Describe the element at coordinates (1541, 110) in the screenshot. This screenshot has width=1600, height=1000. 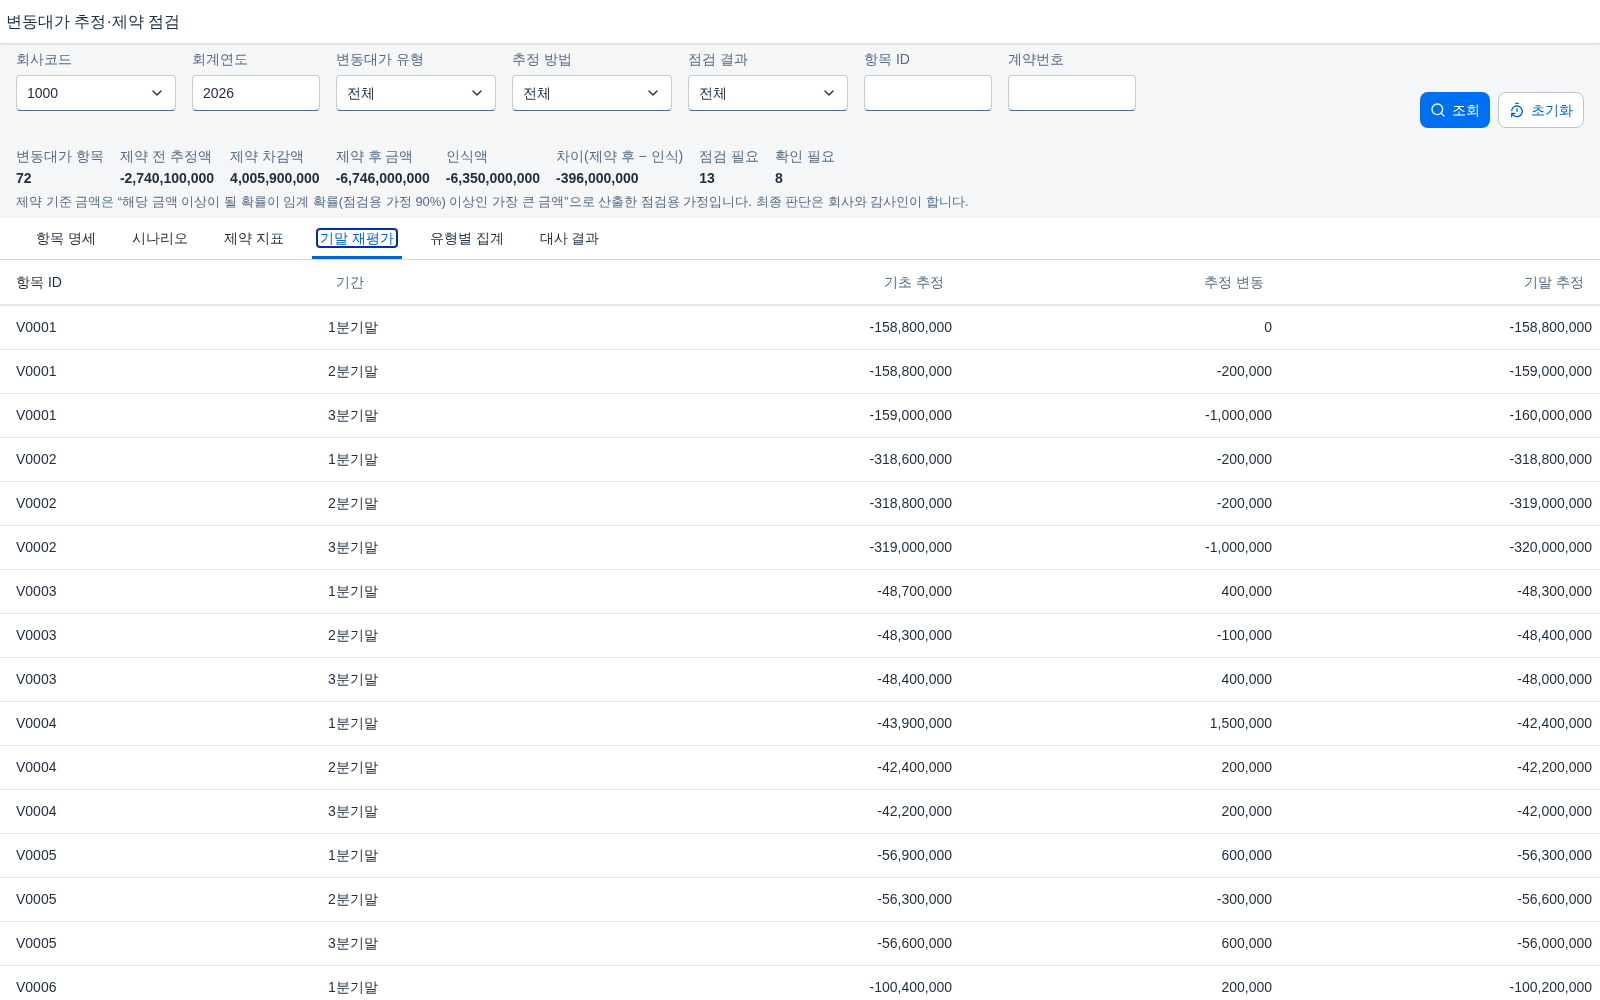
I see `reset-button: 초기화` at that location.